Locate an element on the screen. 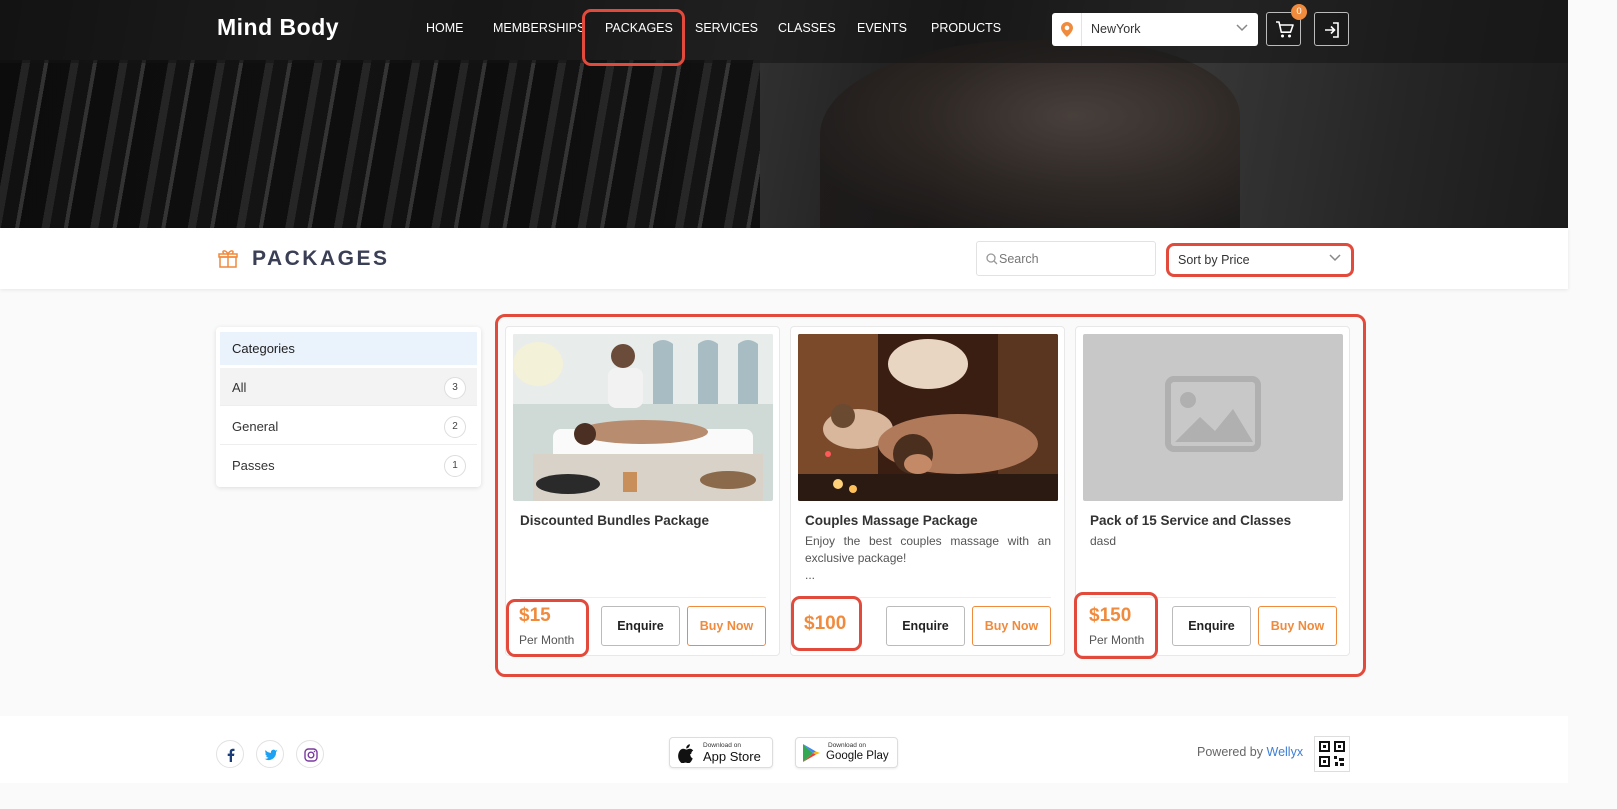 This screenshot has width=1617, height=809. app-store-badge: Download on App Store is located at coordinates (721, 752).